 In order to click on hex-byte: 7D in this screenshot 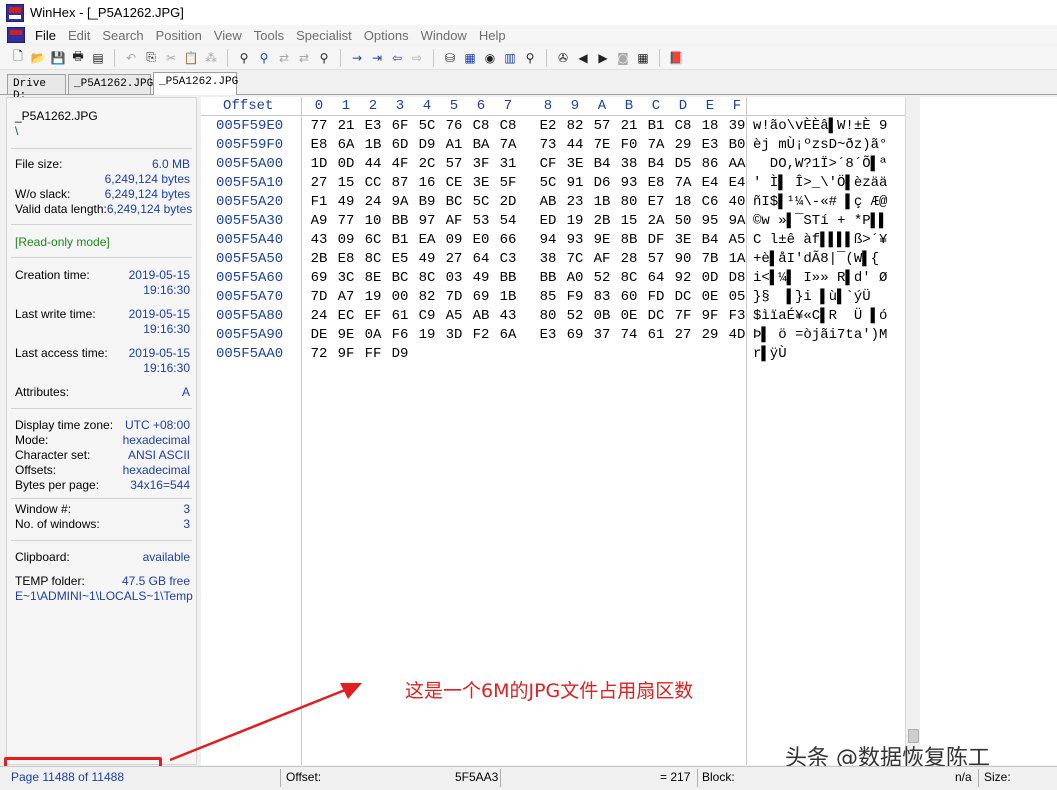, I will do `click(319, 297)`.